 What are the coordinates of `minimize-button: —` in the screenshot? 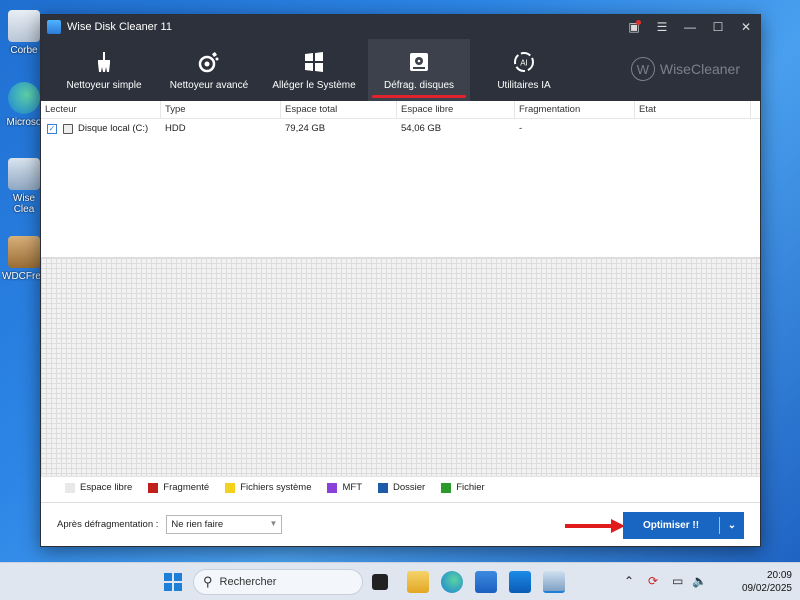 It's located at (690, 27).